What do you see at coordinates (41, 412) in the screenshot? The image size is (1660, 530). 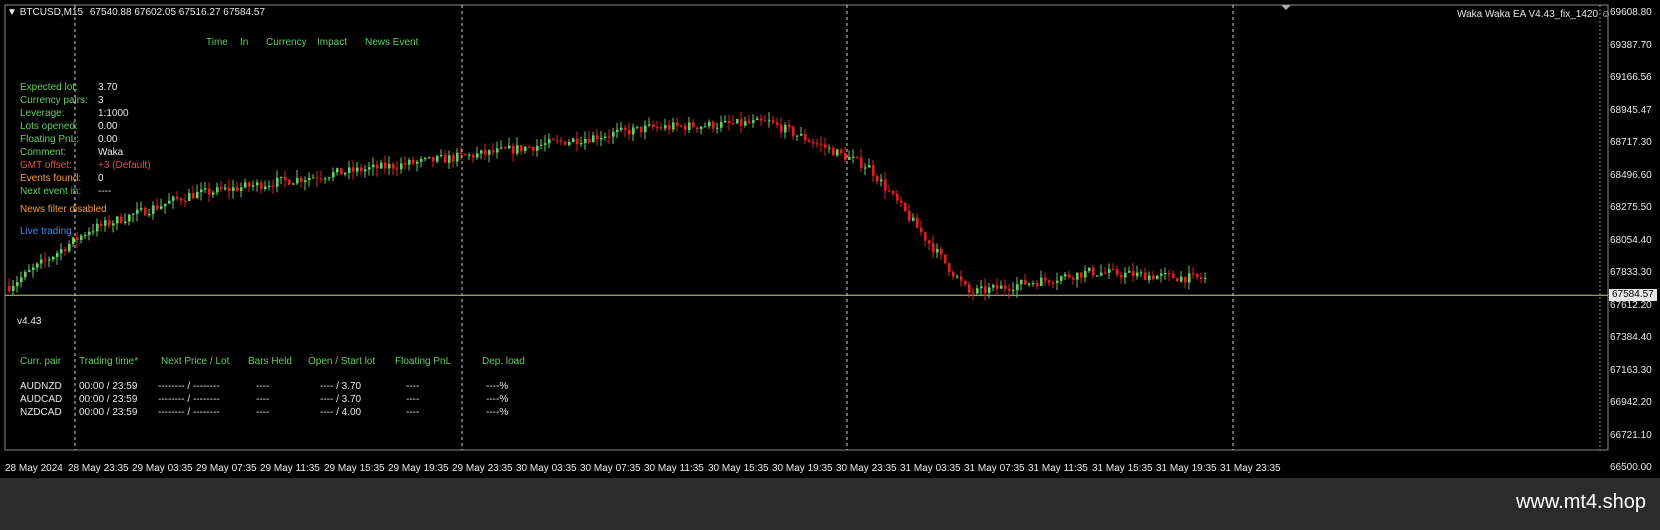 I see `row-pair: NZDCAD` at bounding box center [41, 412].